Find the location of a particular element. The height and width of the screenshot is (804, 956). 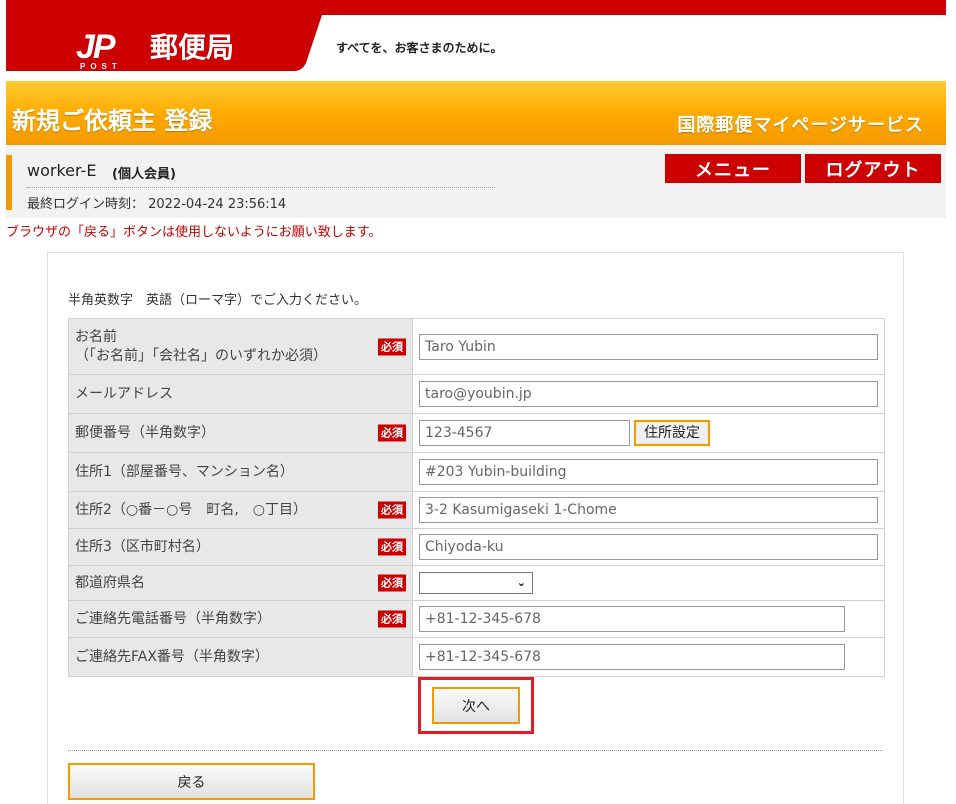

logo-sub: POST is located at coordinates (101, 66).